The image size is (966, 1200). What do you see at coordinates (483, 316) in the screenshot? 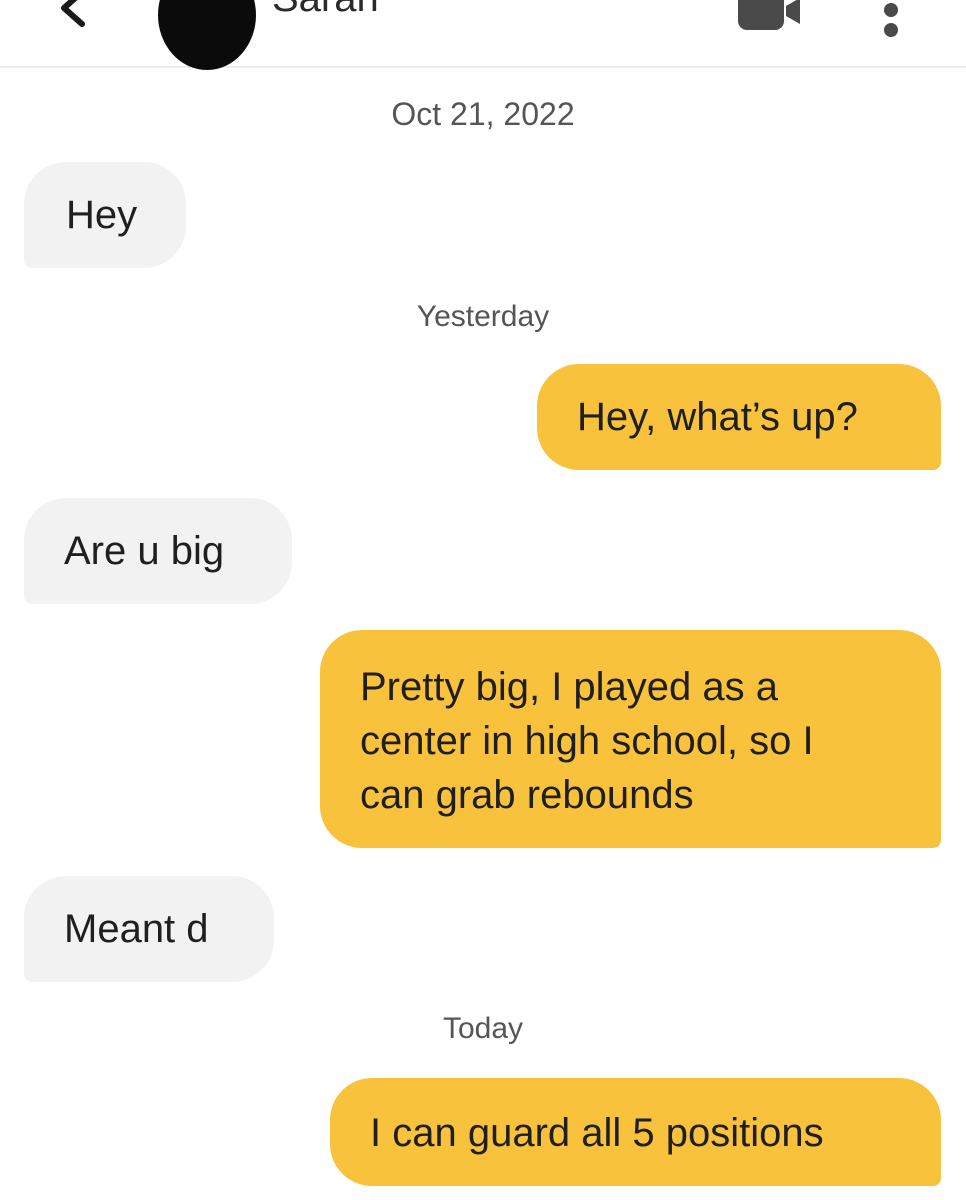
I see `date-separator: Yesterday` at bounding box center [483, 316].